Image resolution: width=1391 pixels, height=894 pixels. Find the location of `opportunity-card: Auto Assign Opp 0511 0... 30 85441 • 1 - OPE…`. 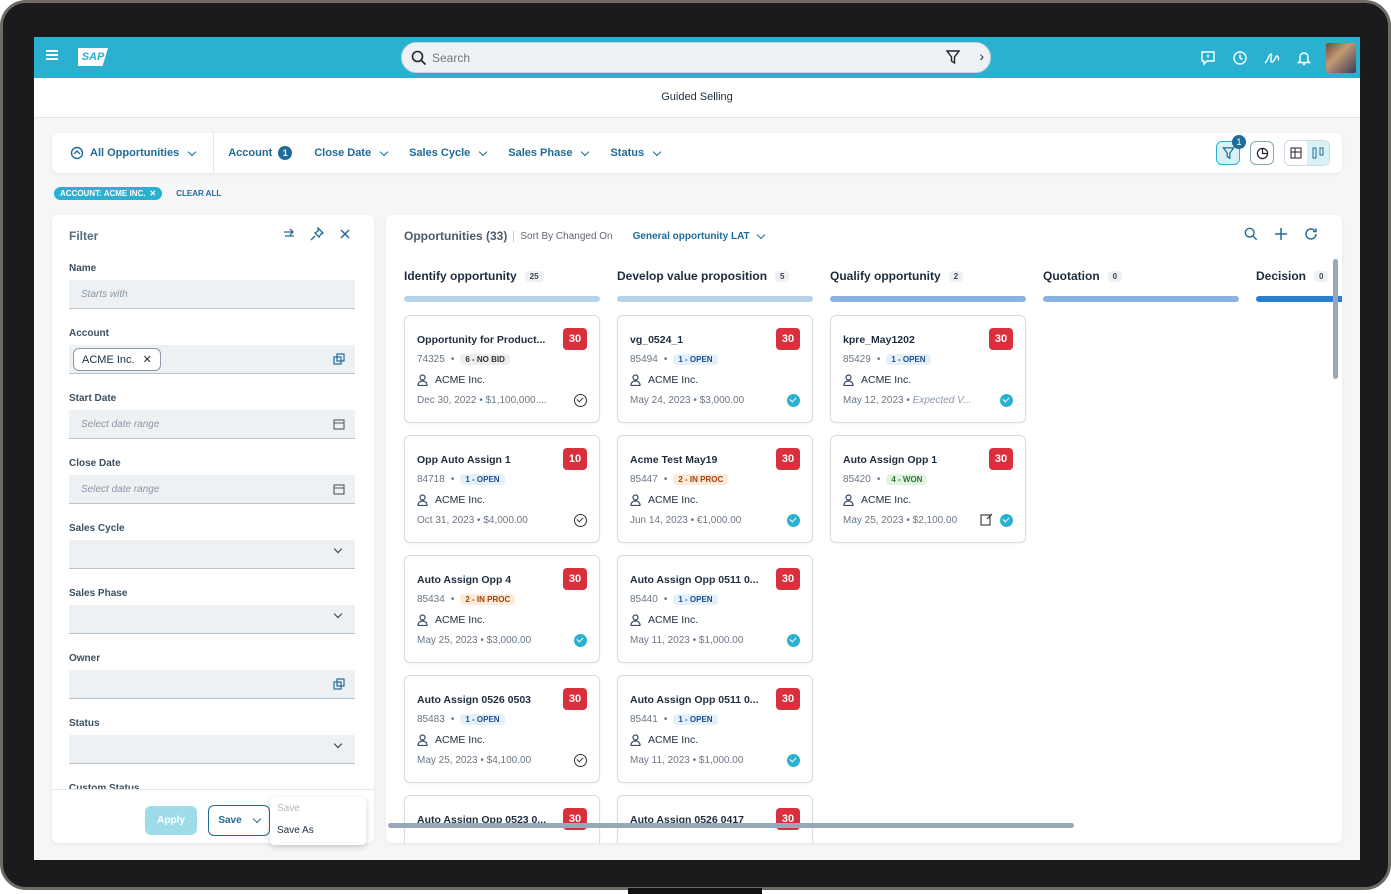

opportunity-card: Auto Assign Opp 0511 0... 30 85441 • 1 - OPE… is located at coordinates (715, 729).